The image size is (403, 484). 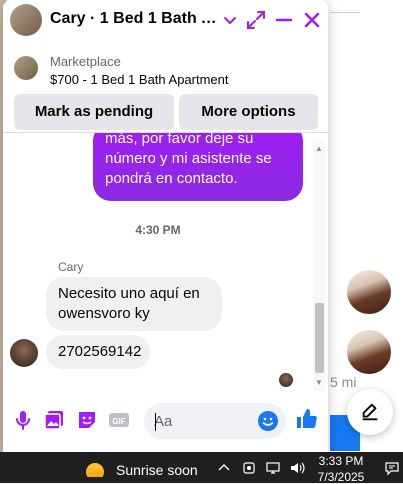 I want to click on compose-icon, so click(x=370, y=412).